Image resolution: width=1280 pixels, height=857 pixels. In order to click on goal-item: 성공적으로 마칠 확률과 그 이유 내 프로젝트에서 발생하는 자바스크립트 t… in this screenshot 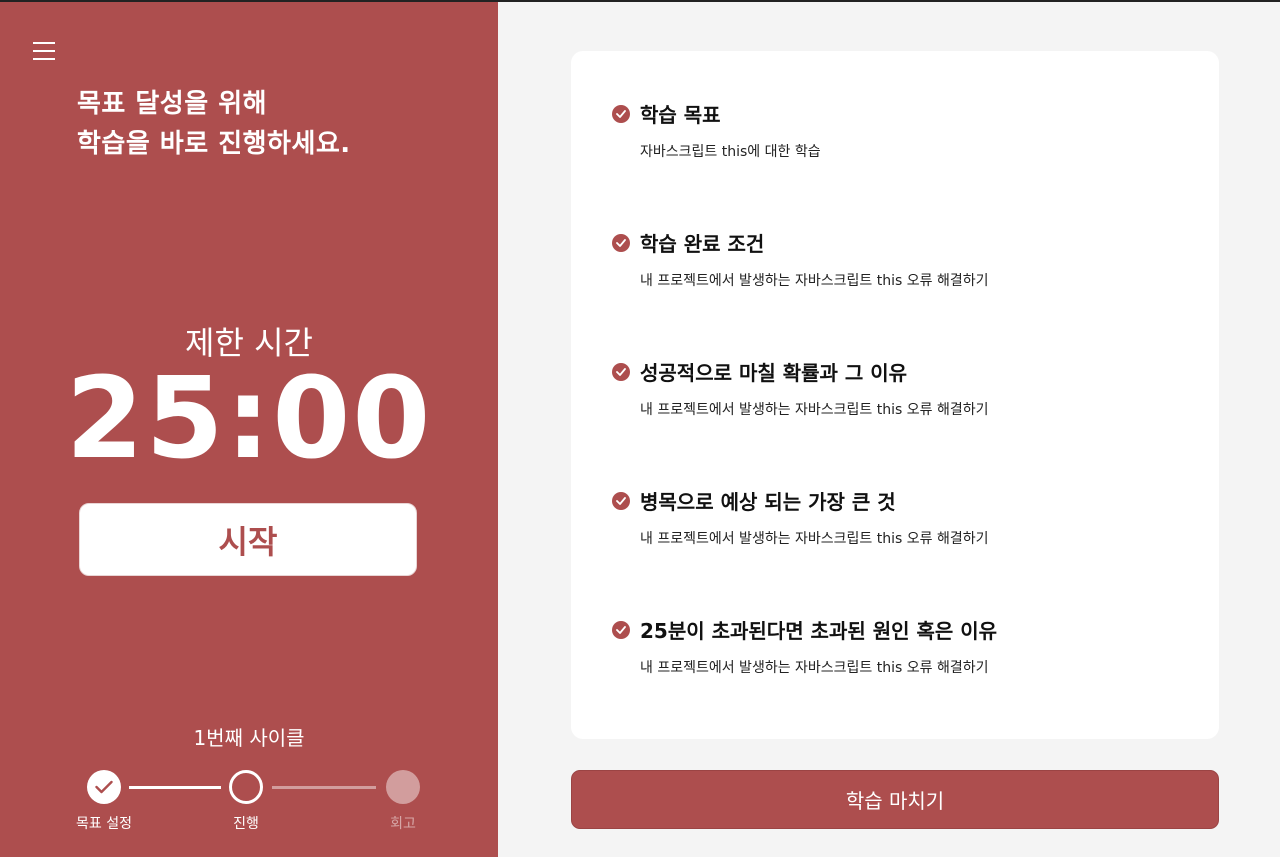, I will do `click(800, 388)`.